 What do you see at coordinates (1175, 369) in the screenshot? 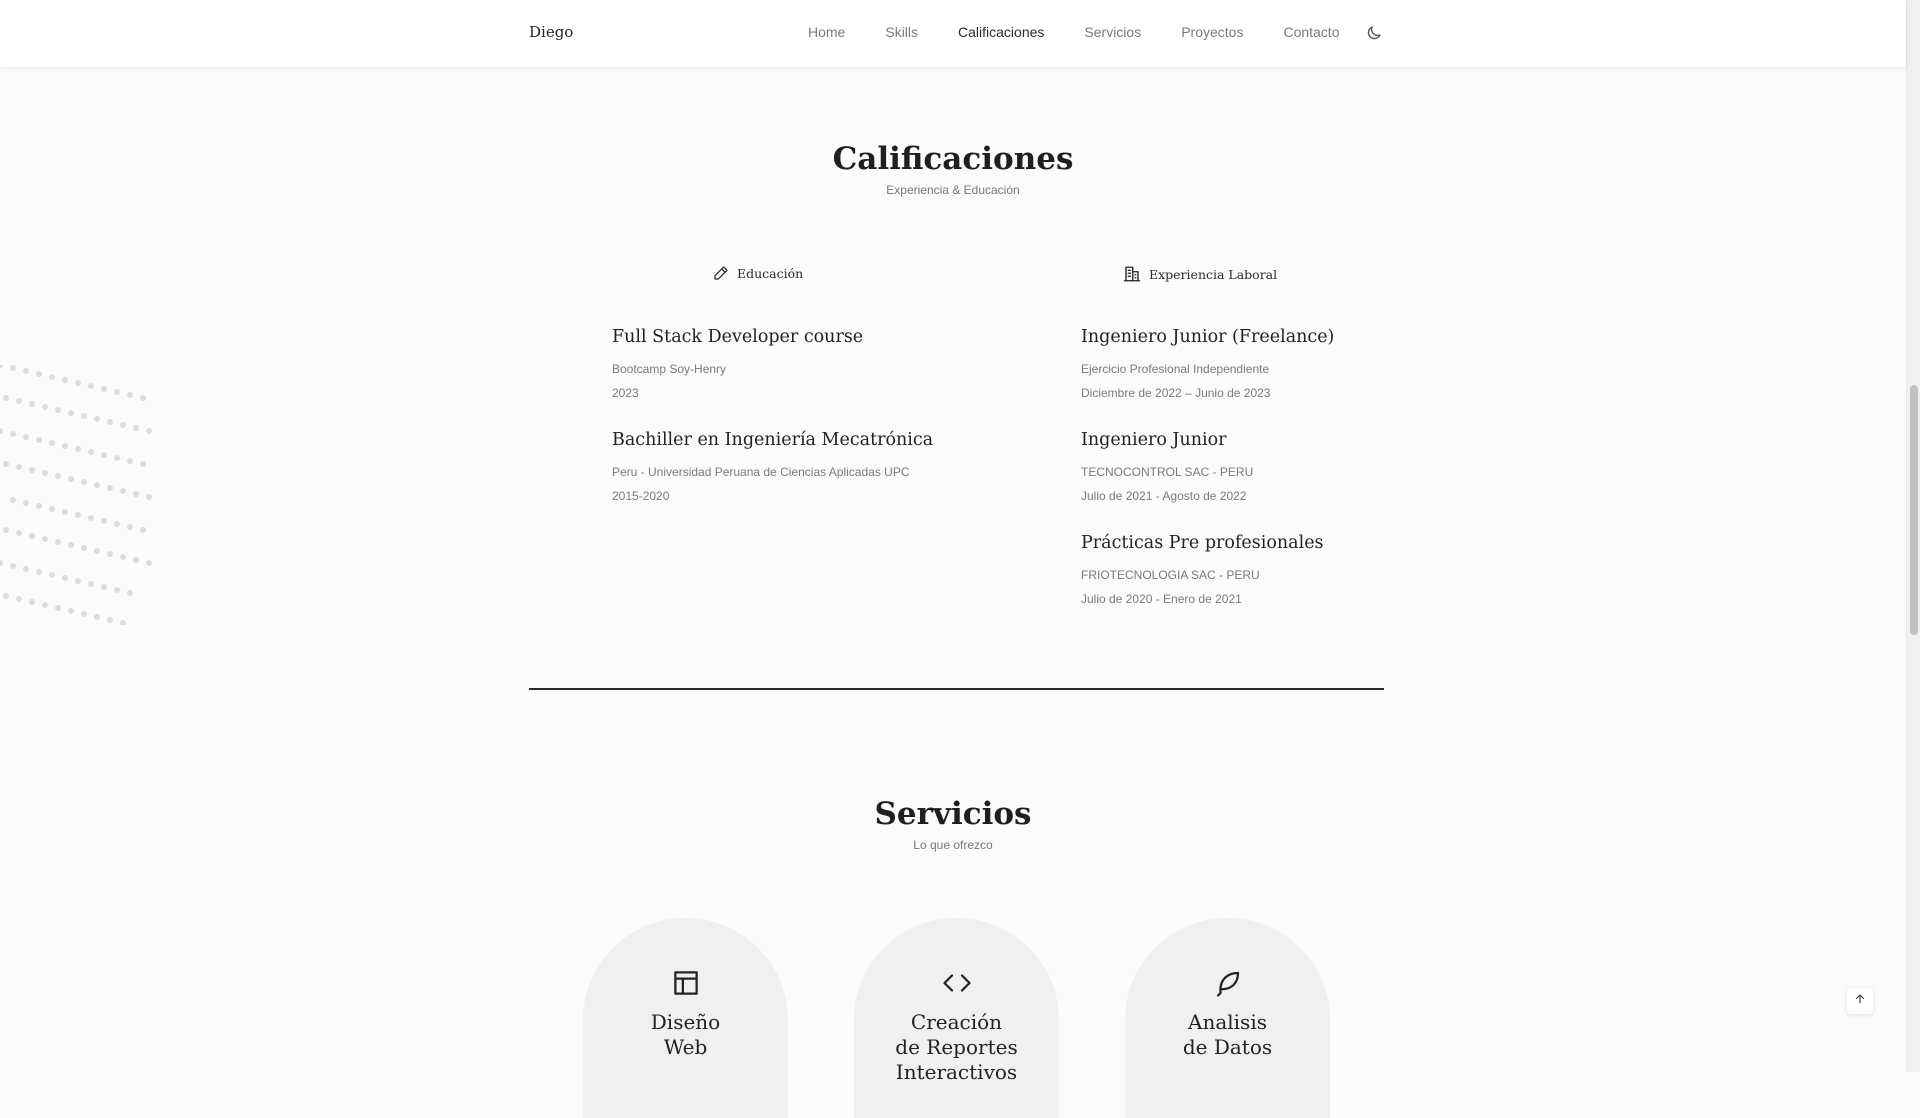
I see `qualification-company: Ejercicio Profesional Independiente` at bounding box center [1175, 369].